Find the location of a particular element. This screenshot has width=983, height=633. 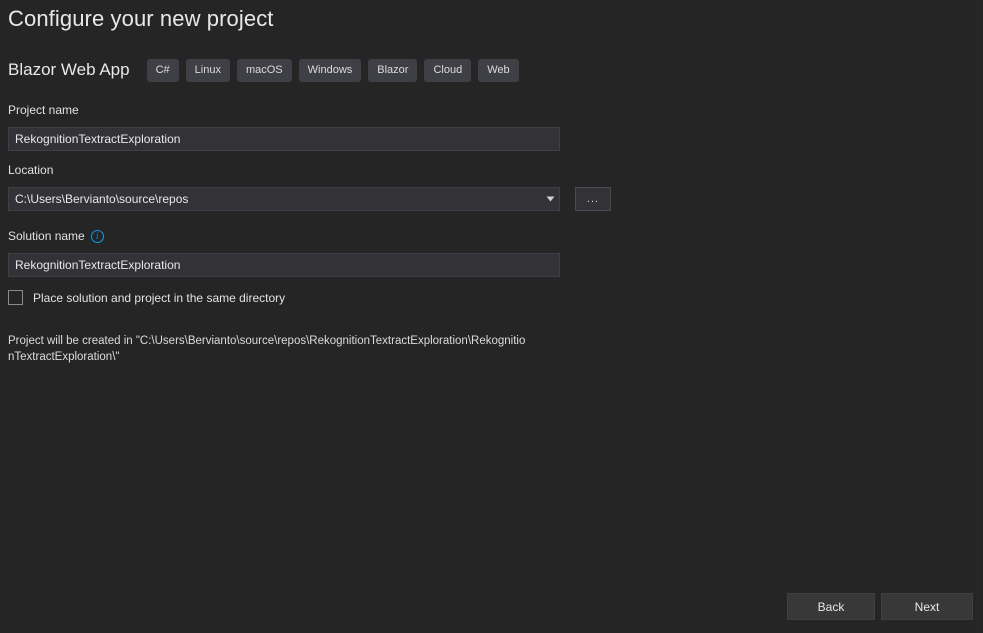

location-combobox: C:\Users\Bervianto\source\repos is located at coordinates (284, 199).